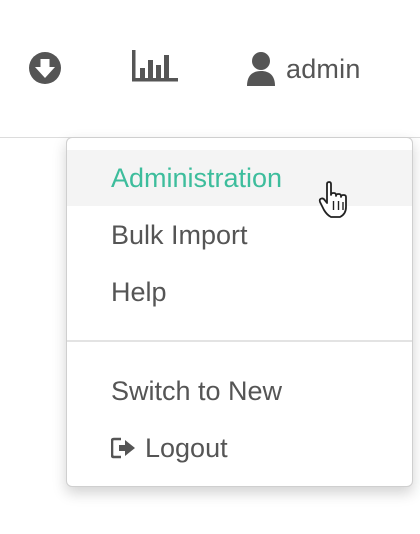 This screenshot has height=534, width=420. Describe the element at coordinates (197, 390) in the screenshot. I see `menu-item-label: Switch to New` at that location.